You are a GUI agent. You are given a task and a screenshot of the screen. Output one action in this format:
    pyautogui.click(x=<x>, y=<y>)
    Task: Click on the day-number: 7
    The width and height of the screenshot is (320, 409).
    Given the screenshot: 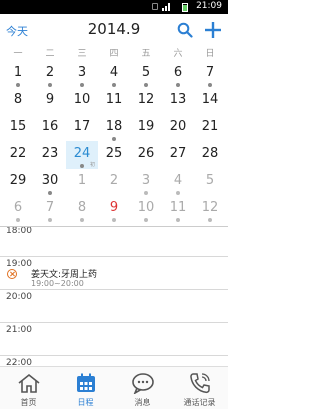 What is the action you would take?
    pyautogui.click(x=50, y=207)
    